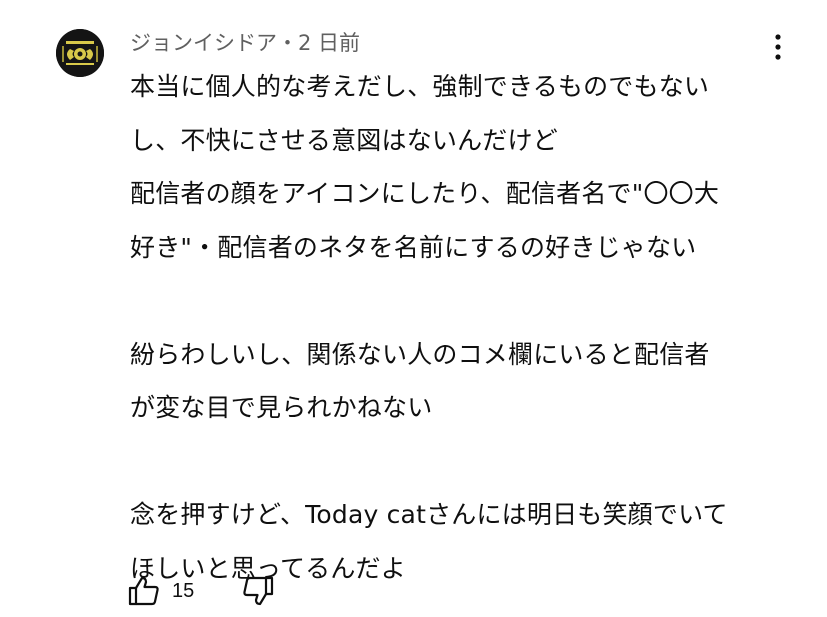 Image resolution: width=827 pixels, height=617 pixels. Describe the element at coordinates (143, 591) in the screenshot. I see `thumb-up-icon` at that location.